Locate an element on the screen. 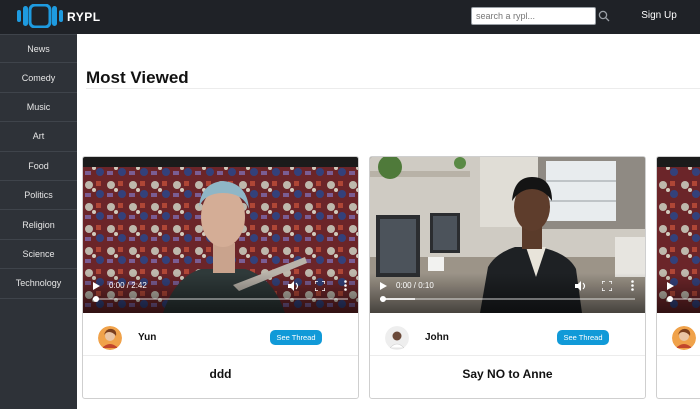 The width and height of the screenshot is (700, 409). username: John is located at coordinates (437, 337).